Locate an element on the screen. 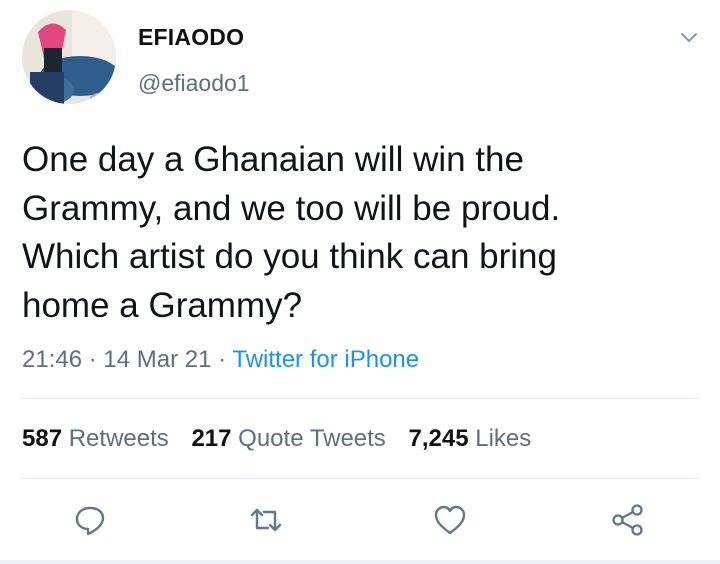 The height and width of the screenshot is (564, 720). quotes-stat: 217 Quote Tweets is located at coordinates (288, 438).